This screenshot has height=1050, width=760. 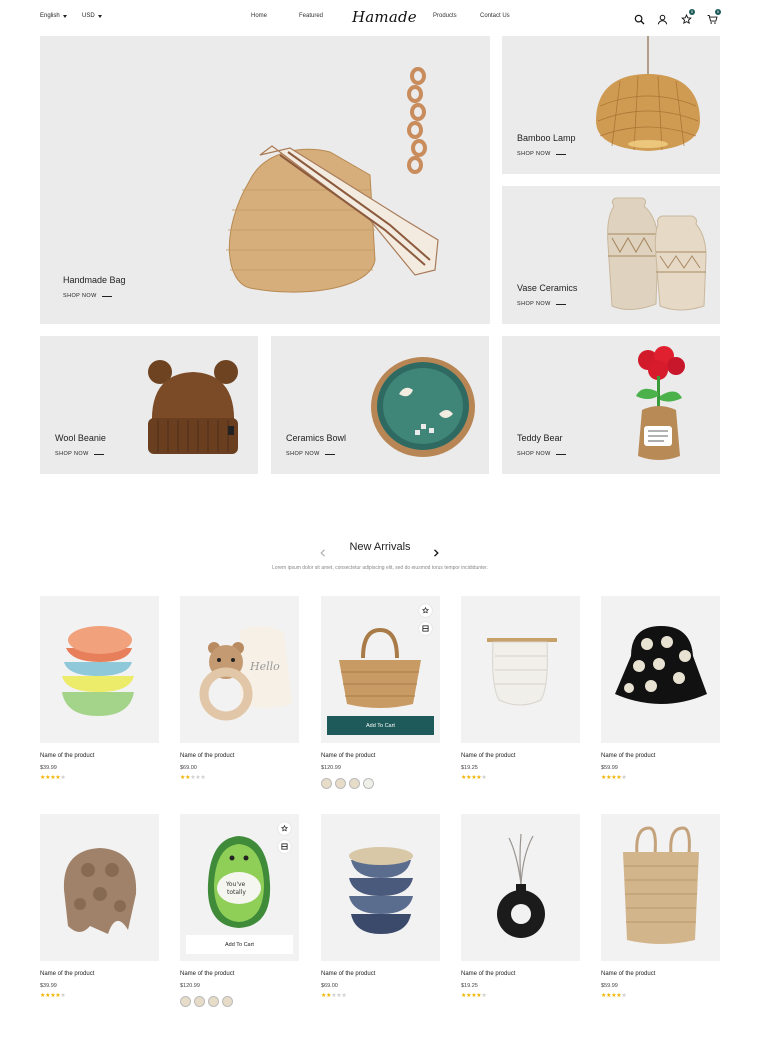 What do you see at coordinates (53, 16) in the screenshot?
I see `language-select: English` at bounding box center [53, 16].